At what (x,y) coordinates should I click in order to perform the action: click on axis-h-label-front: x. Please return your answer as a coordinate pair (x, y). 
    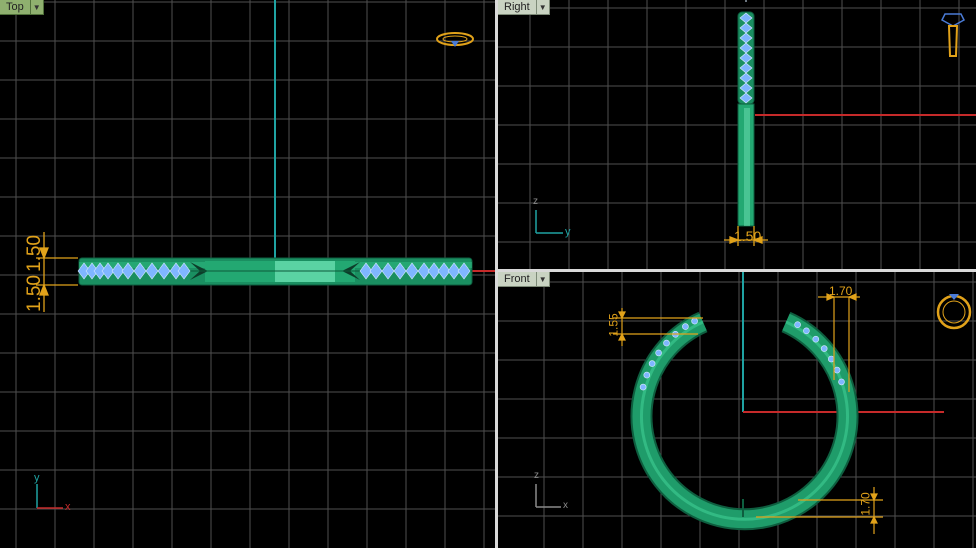
    Looking at the image, I should click on (565, 505).